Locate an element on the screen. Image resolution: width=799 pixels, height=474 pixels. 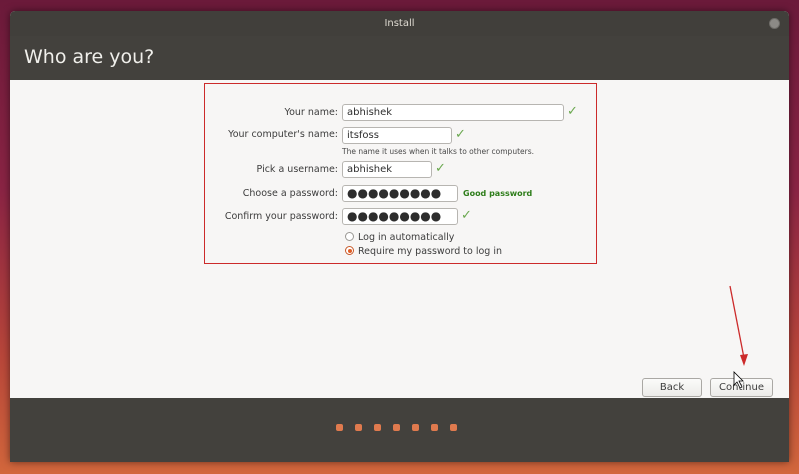
username-label: Pick a username: is located at coordinates (297, 169).